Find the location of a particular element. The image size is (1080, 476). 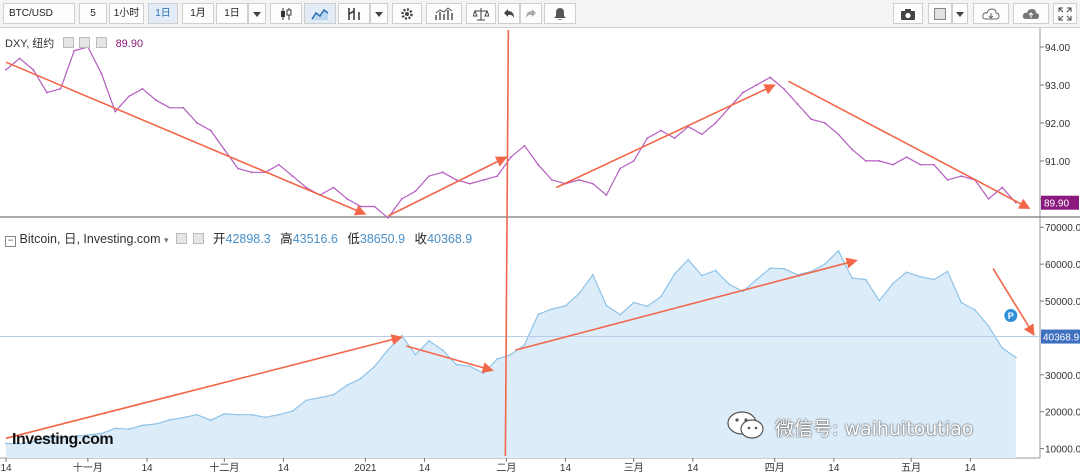

legend-dropdown-icon: ▾ is located at coordinates (166, 240).